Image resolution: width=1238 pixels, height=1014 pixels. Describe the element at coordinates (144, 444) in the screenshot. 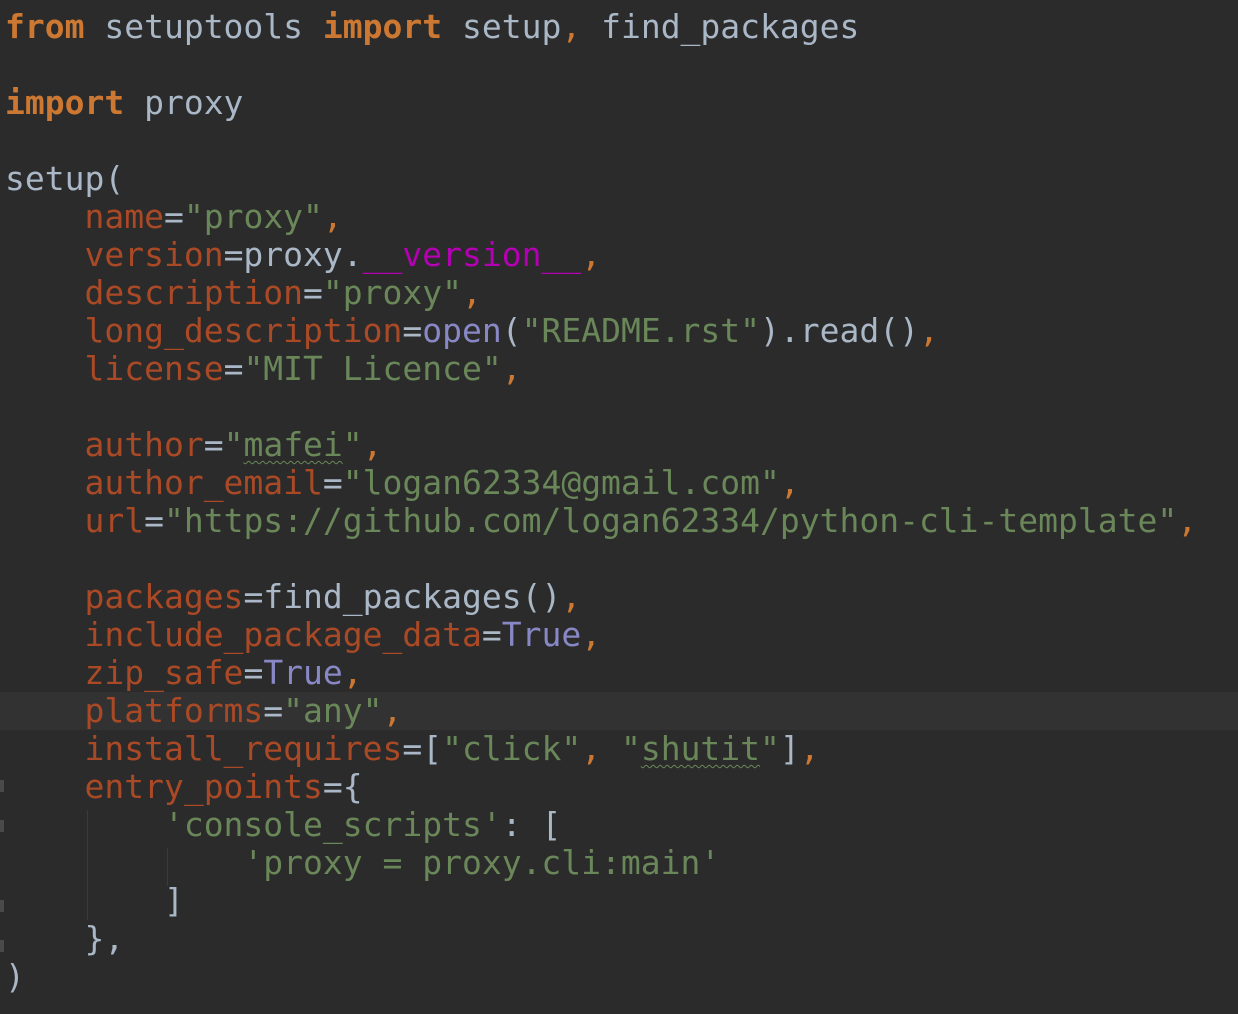

I see `code-token: author` at that location.